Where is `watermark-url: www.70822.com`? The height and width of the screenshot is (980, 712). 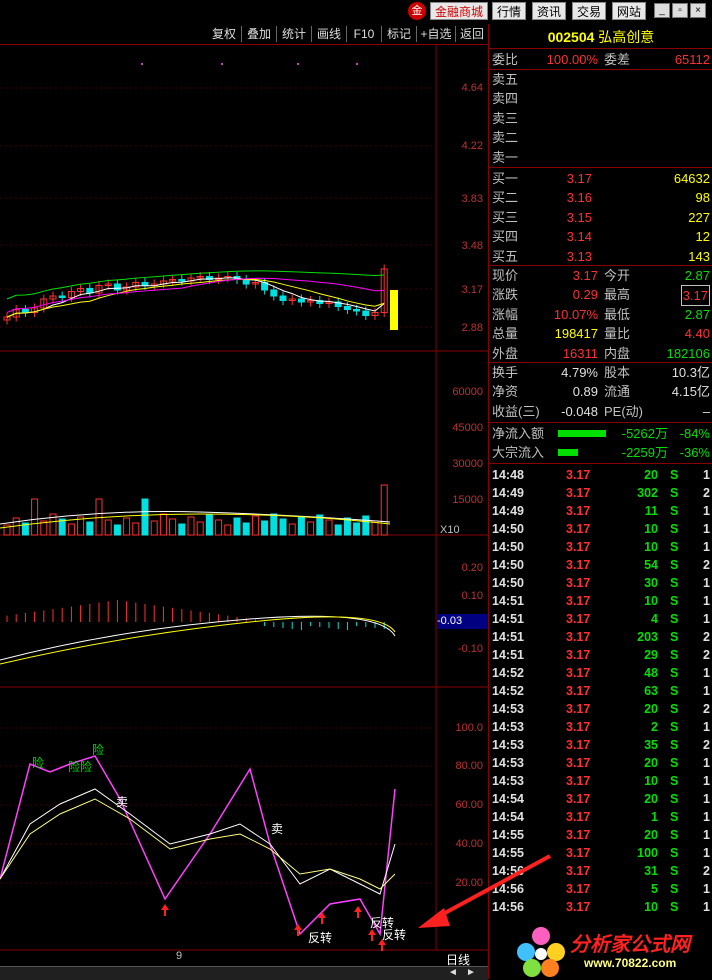 watermark-url: www.70822.com is located at coordinates (630, 963).